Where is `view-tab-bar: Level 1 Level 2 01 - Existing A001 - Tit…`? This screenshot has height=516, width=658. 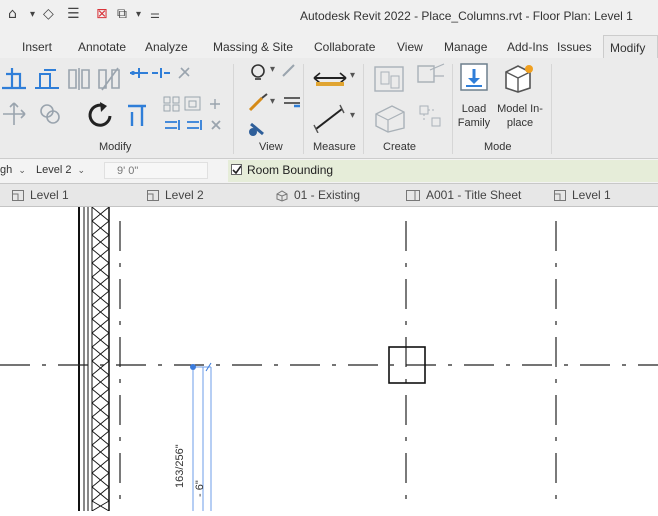
view-tab-bar: Level 1 Level 2 01 - Existing A001 - Tit… is located at coordinates (329, 195).